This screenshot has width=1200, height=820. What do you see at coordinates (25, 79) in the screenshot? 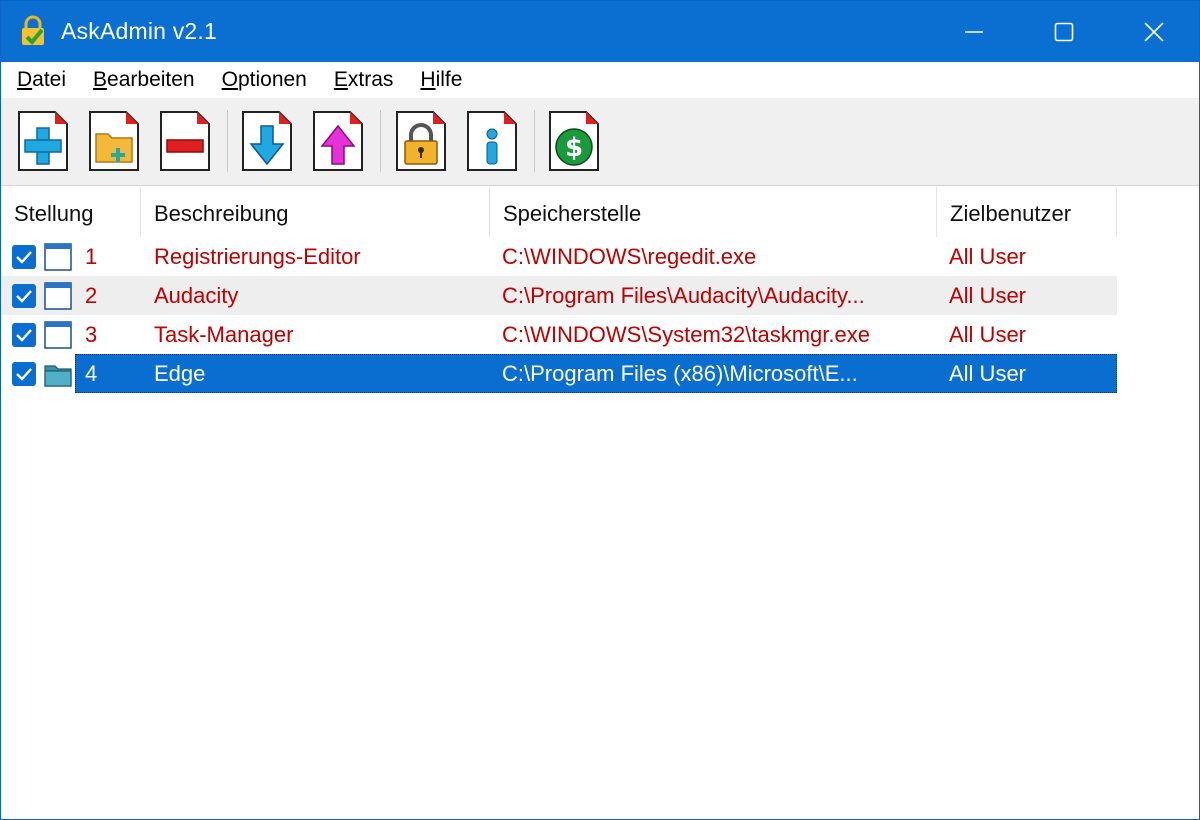
I see `menu-accel: D` at bounding box center [25, 79].